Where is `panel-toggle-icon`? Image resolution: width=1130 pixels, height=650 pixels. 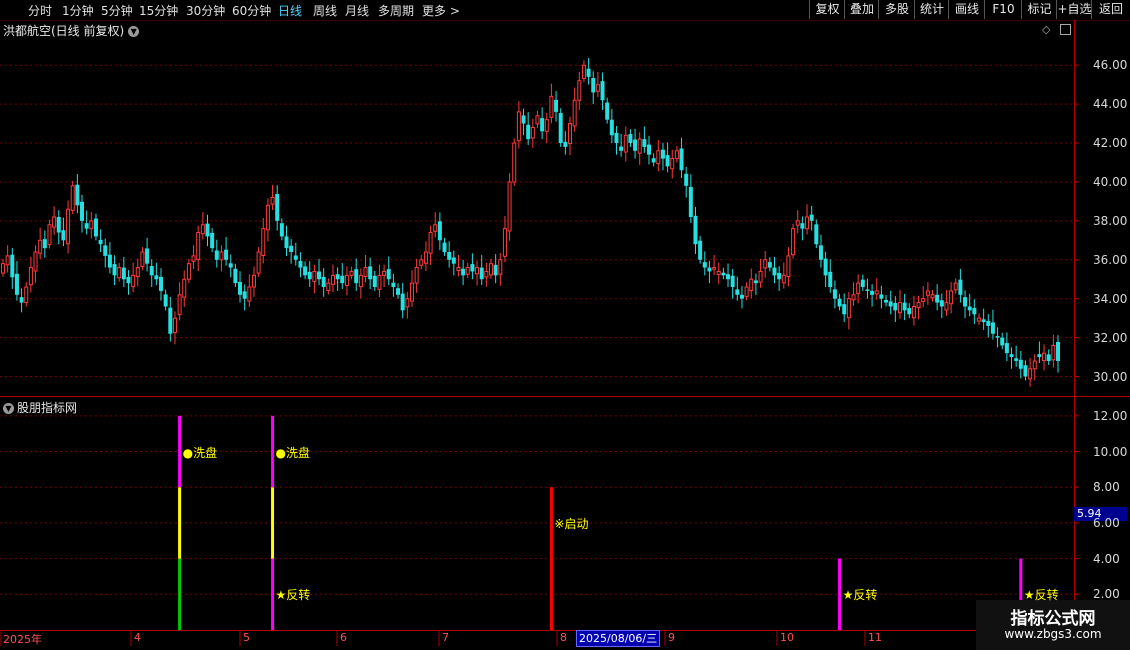
panel-toggle-icon is located at coordinates (1065, 29).